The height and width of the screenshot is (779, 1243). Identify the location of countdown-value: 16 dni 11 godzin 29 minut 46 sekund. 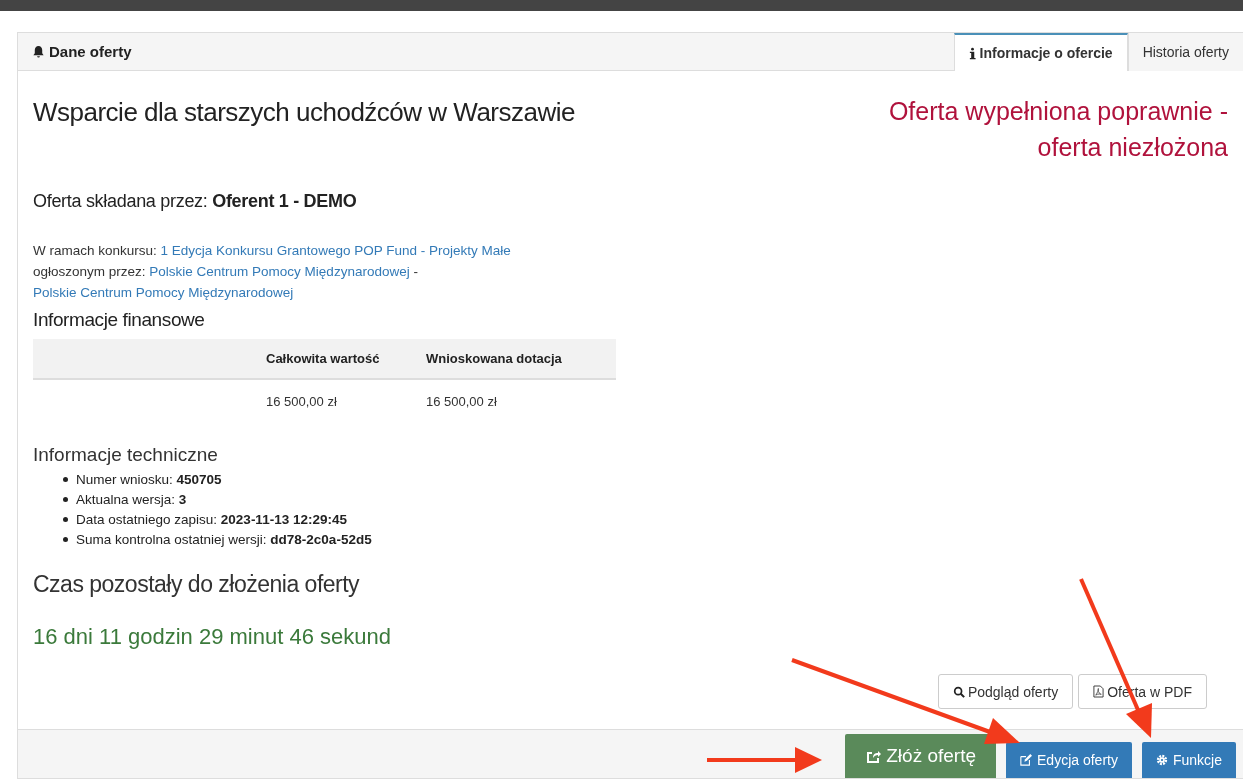
(212, 637).